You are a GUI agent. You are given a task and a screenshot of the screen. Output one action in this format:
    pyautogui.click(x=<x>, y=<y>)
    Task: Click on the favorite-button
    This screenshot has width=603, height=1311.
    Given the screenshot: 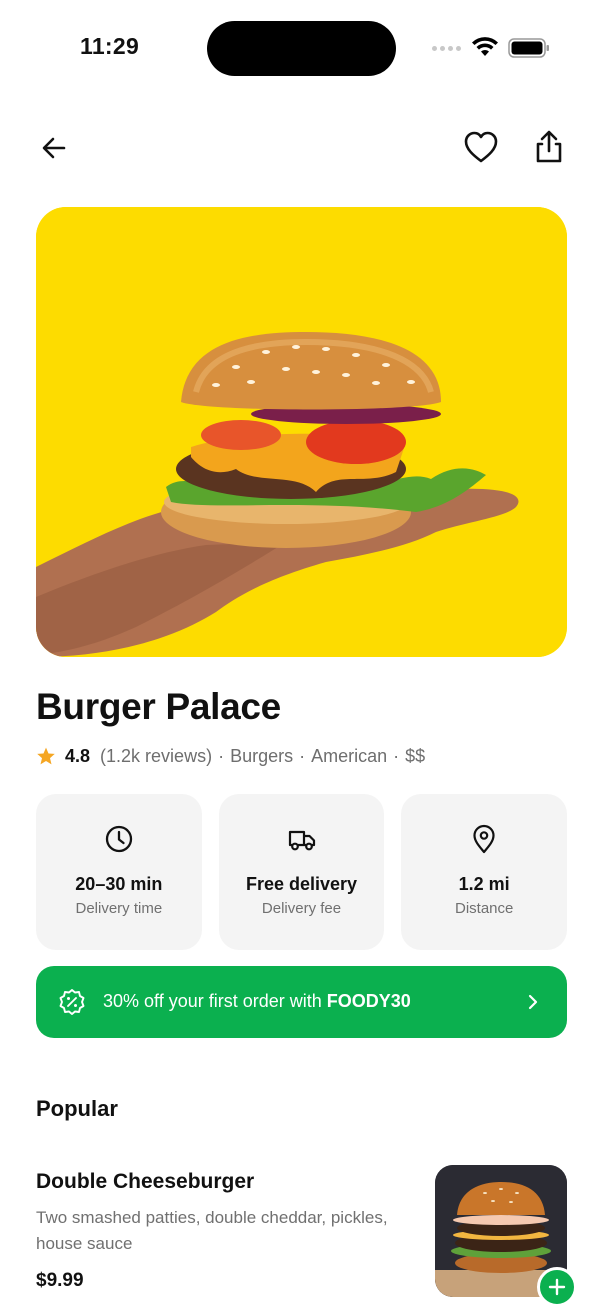 What is the action you would take?
    pyautogui.click(x=481, y=147)
    